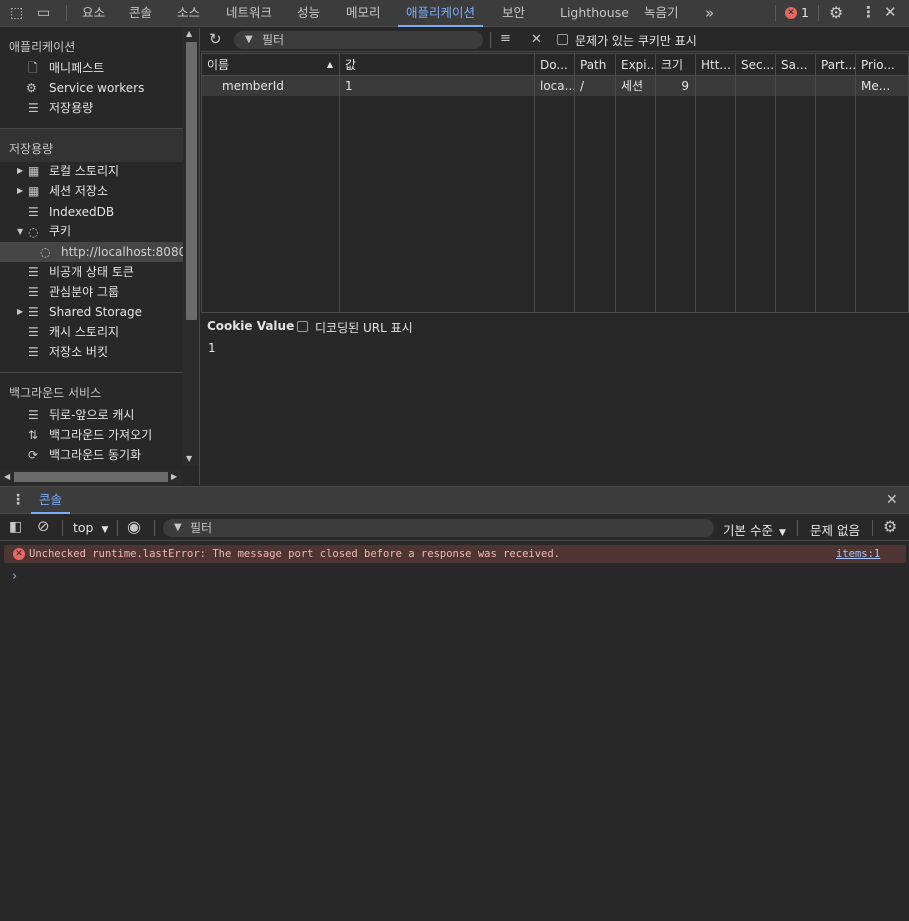 The image size is (909, 921). What do you see at coordinates (43, 526) in the screenshot?
I see `clear-console-icon: ⊘` at bounding box center [43, 526].